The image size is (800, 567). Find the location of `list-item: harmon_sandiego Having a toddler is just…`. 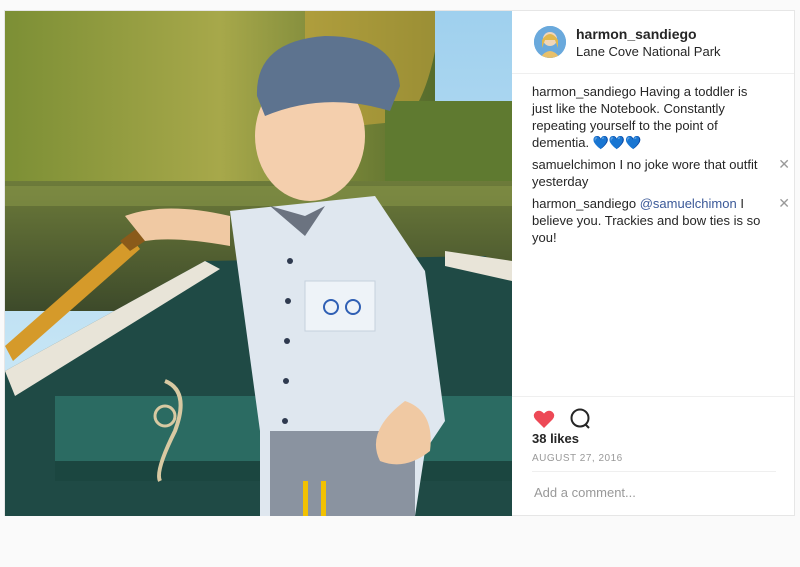

list-item: harmon_sandiego Having a toddler is just… is located at coordinates (655, 117).